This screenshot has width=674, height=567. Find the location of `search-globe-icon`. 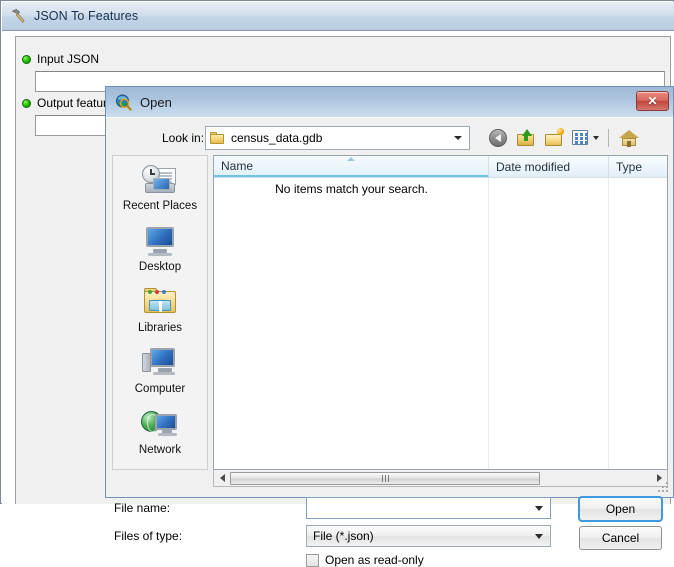

search-globe-icon is located at coordinates (123, 102).